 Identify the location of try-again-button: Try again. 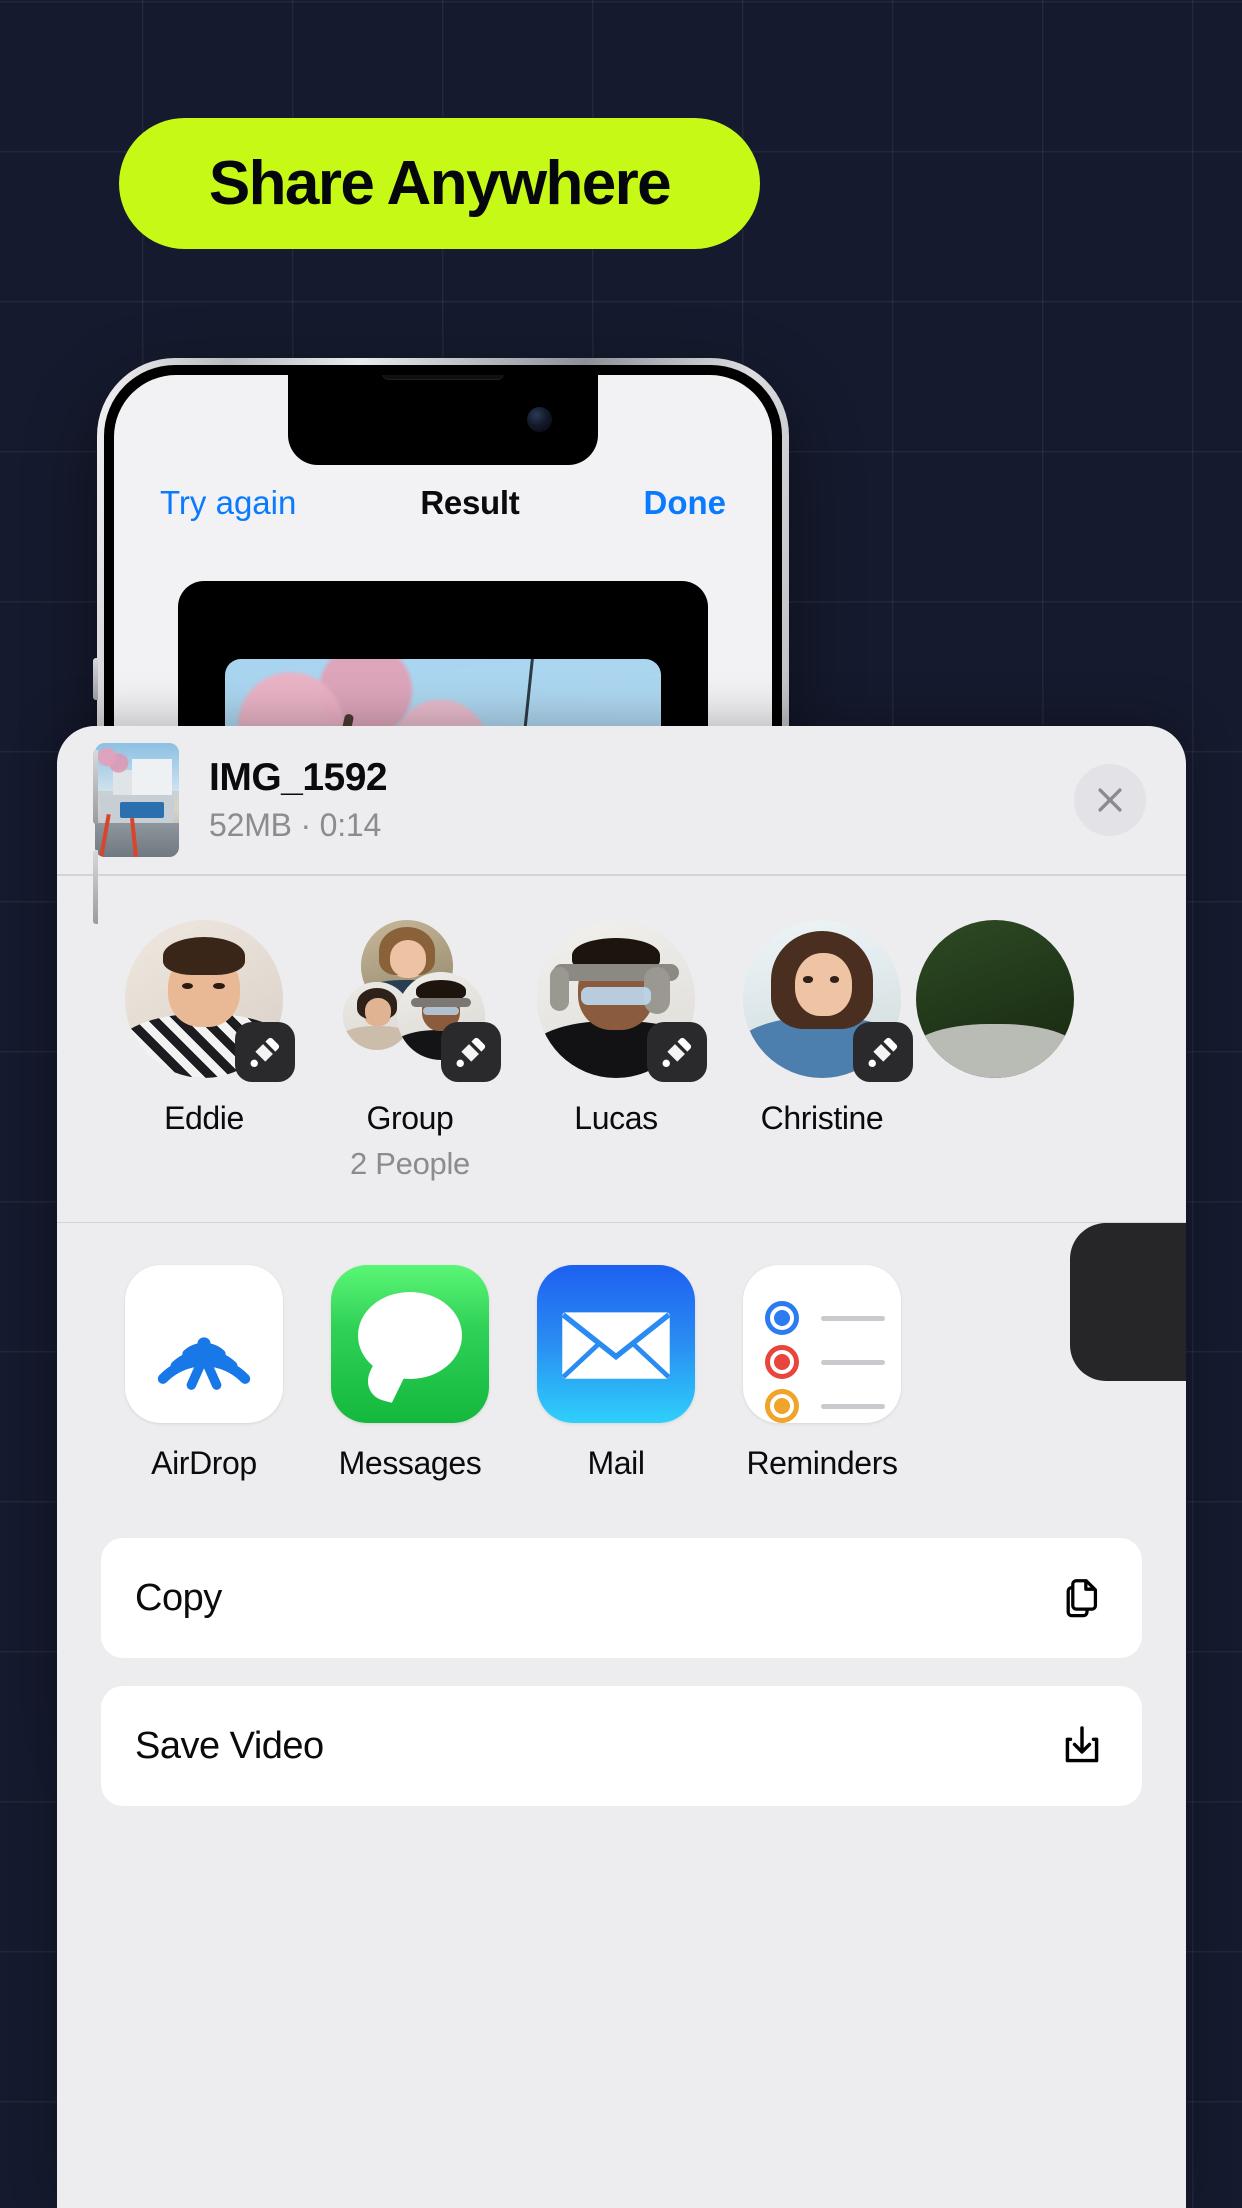
(228, 503).